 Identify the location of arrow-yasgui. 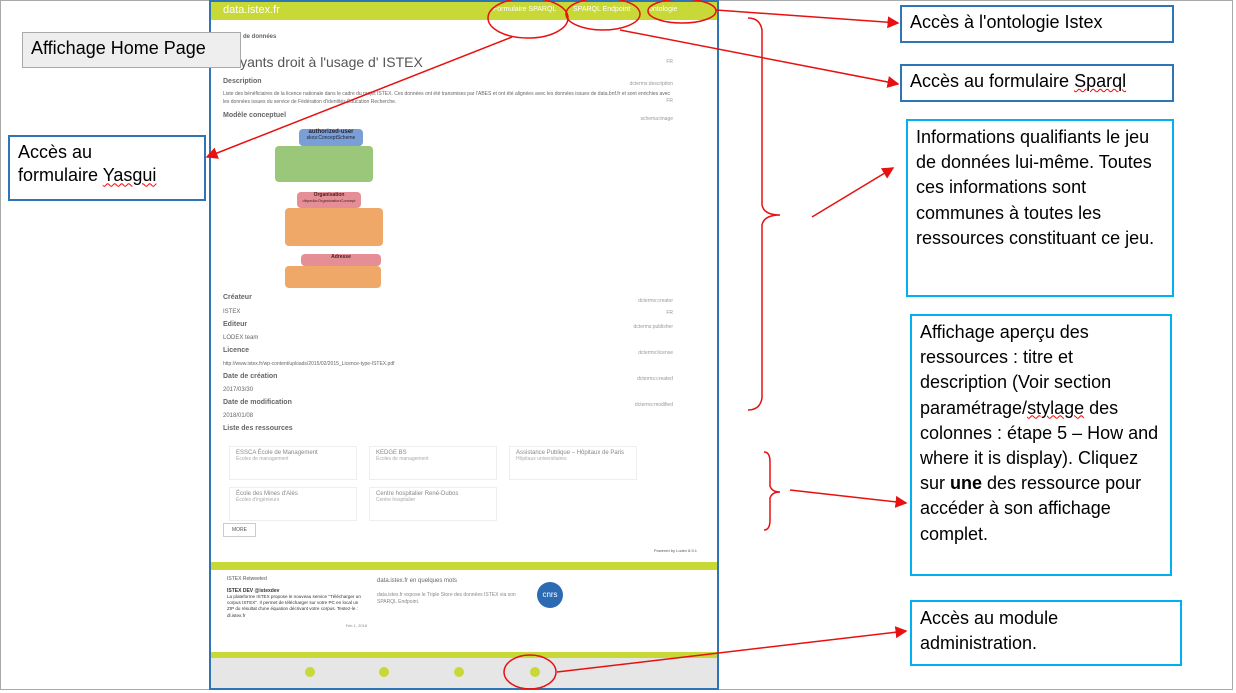
(359, 97).